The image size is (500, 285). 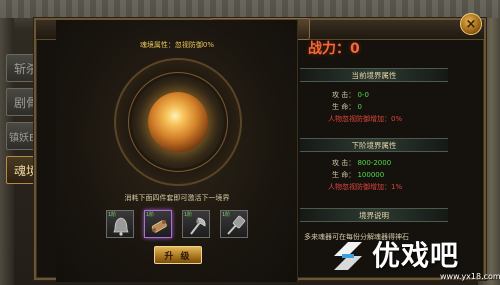 I want to click on axe-icon, so click(x=198, y=226).